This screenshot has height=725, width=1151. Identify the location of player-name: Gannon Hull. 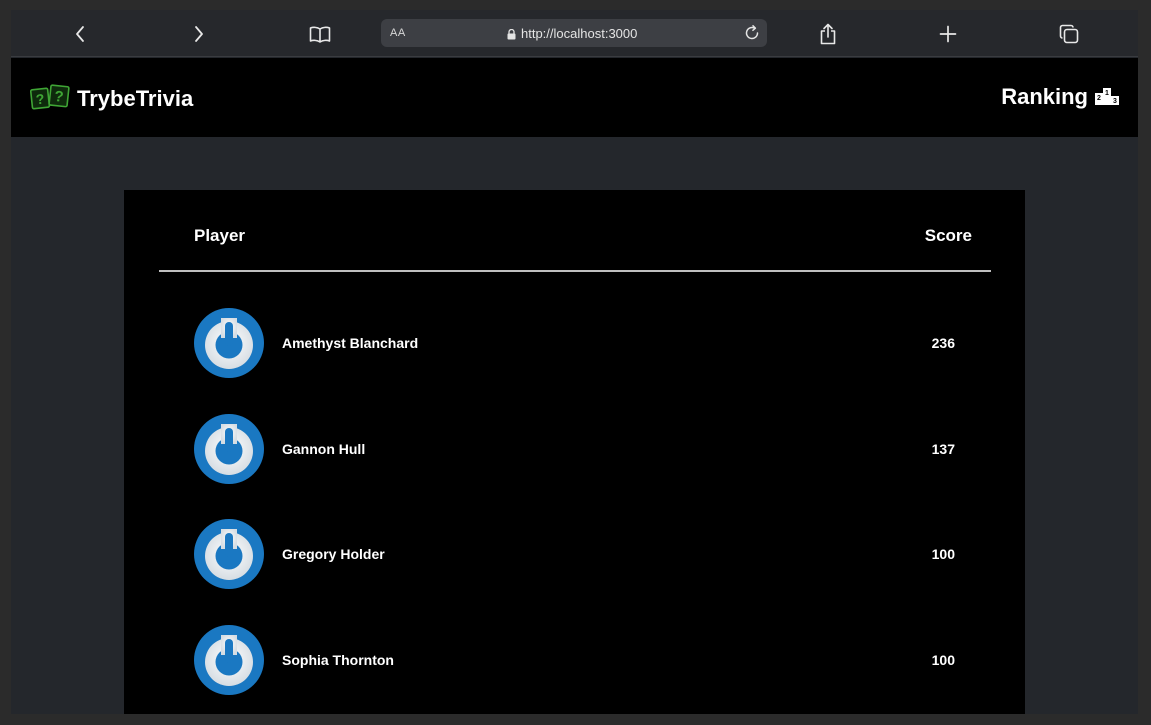
(324, 449).